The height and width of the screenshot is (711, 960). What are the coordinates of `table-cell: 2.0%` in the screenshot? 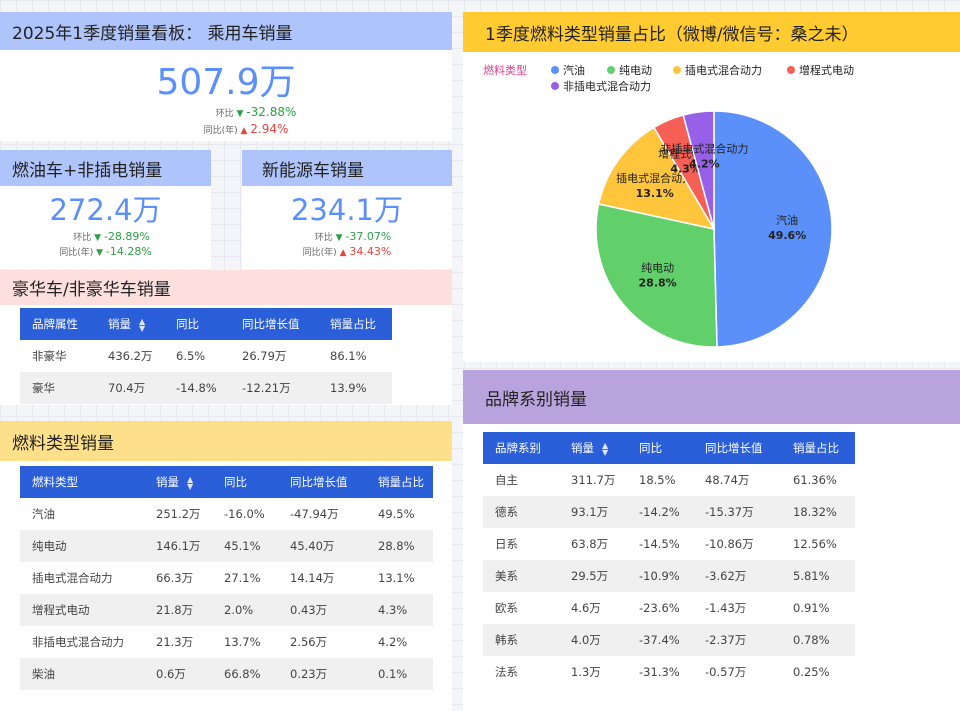 It's located at (245, 610).